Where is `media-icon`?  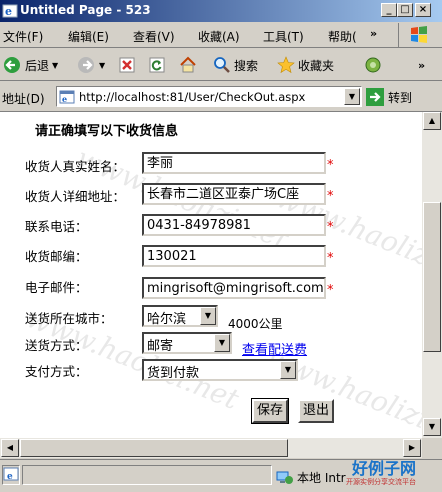
media-icon is located at coordinates (373, 65).